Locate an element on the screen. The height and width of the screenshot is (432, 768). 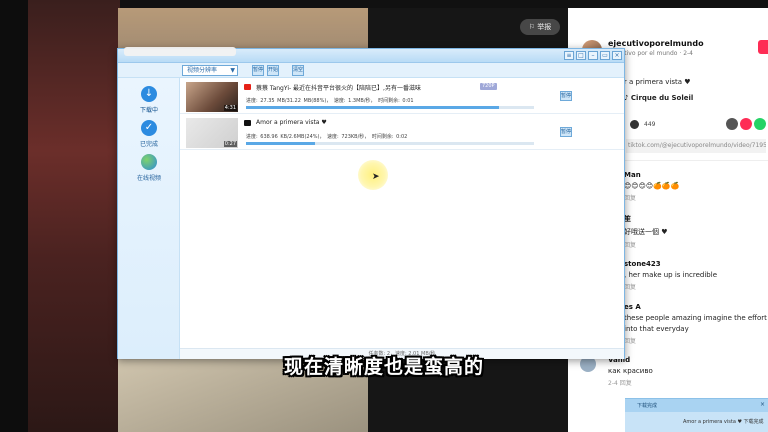
report-button: ⚐ 举报 is located at coordinates (540, 27).